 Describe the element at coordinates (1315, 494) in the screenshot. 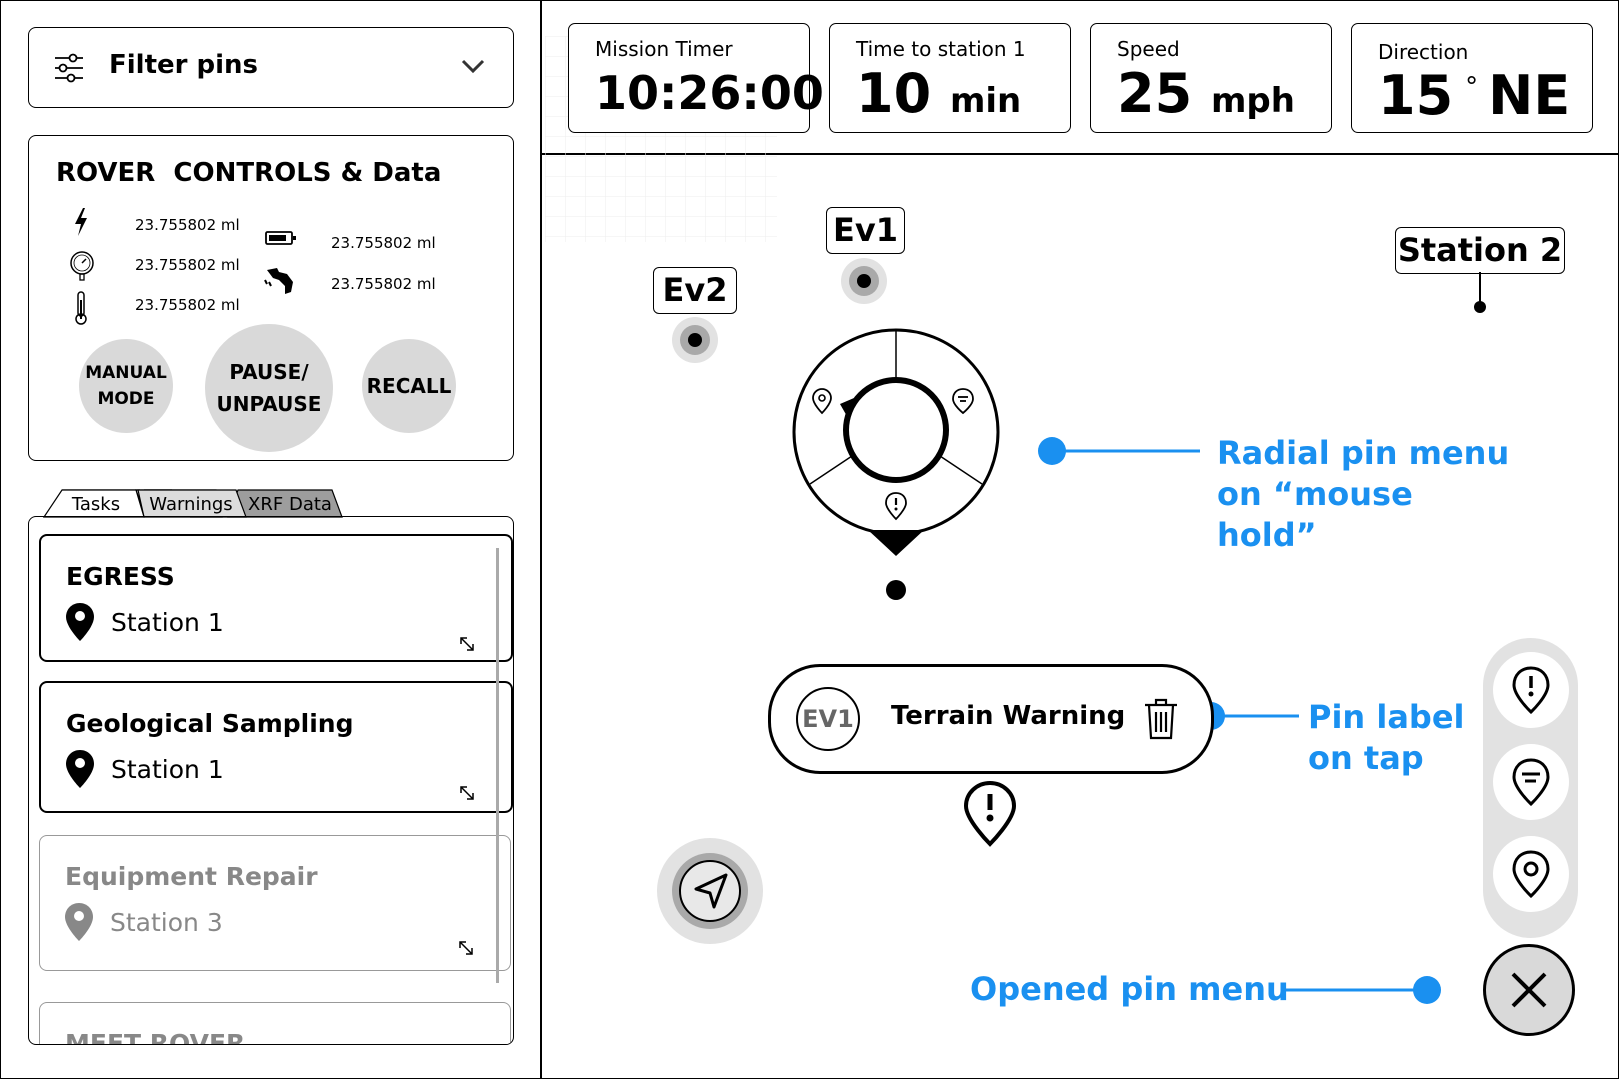

I see `annotation-line: on “mouse` at that location.